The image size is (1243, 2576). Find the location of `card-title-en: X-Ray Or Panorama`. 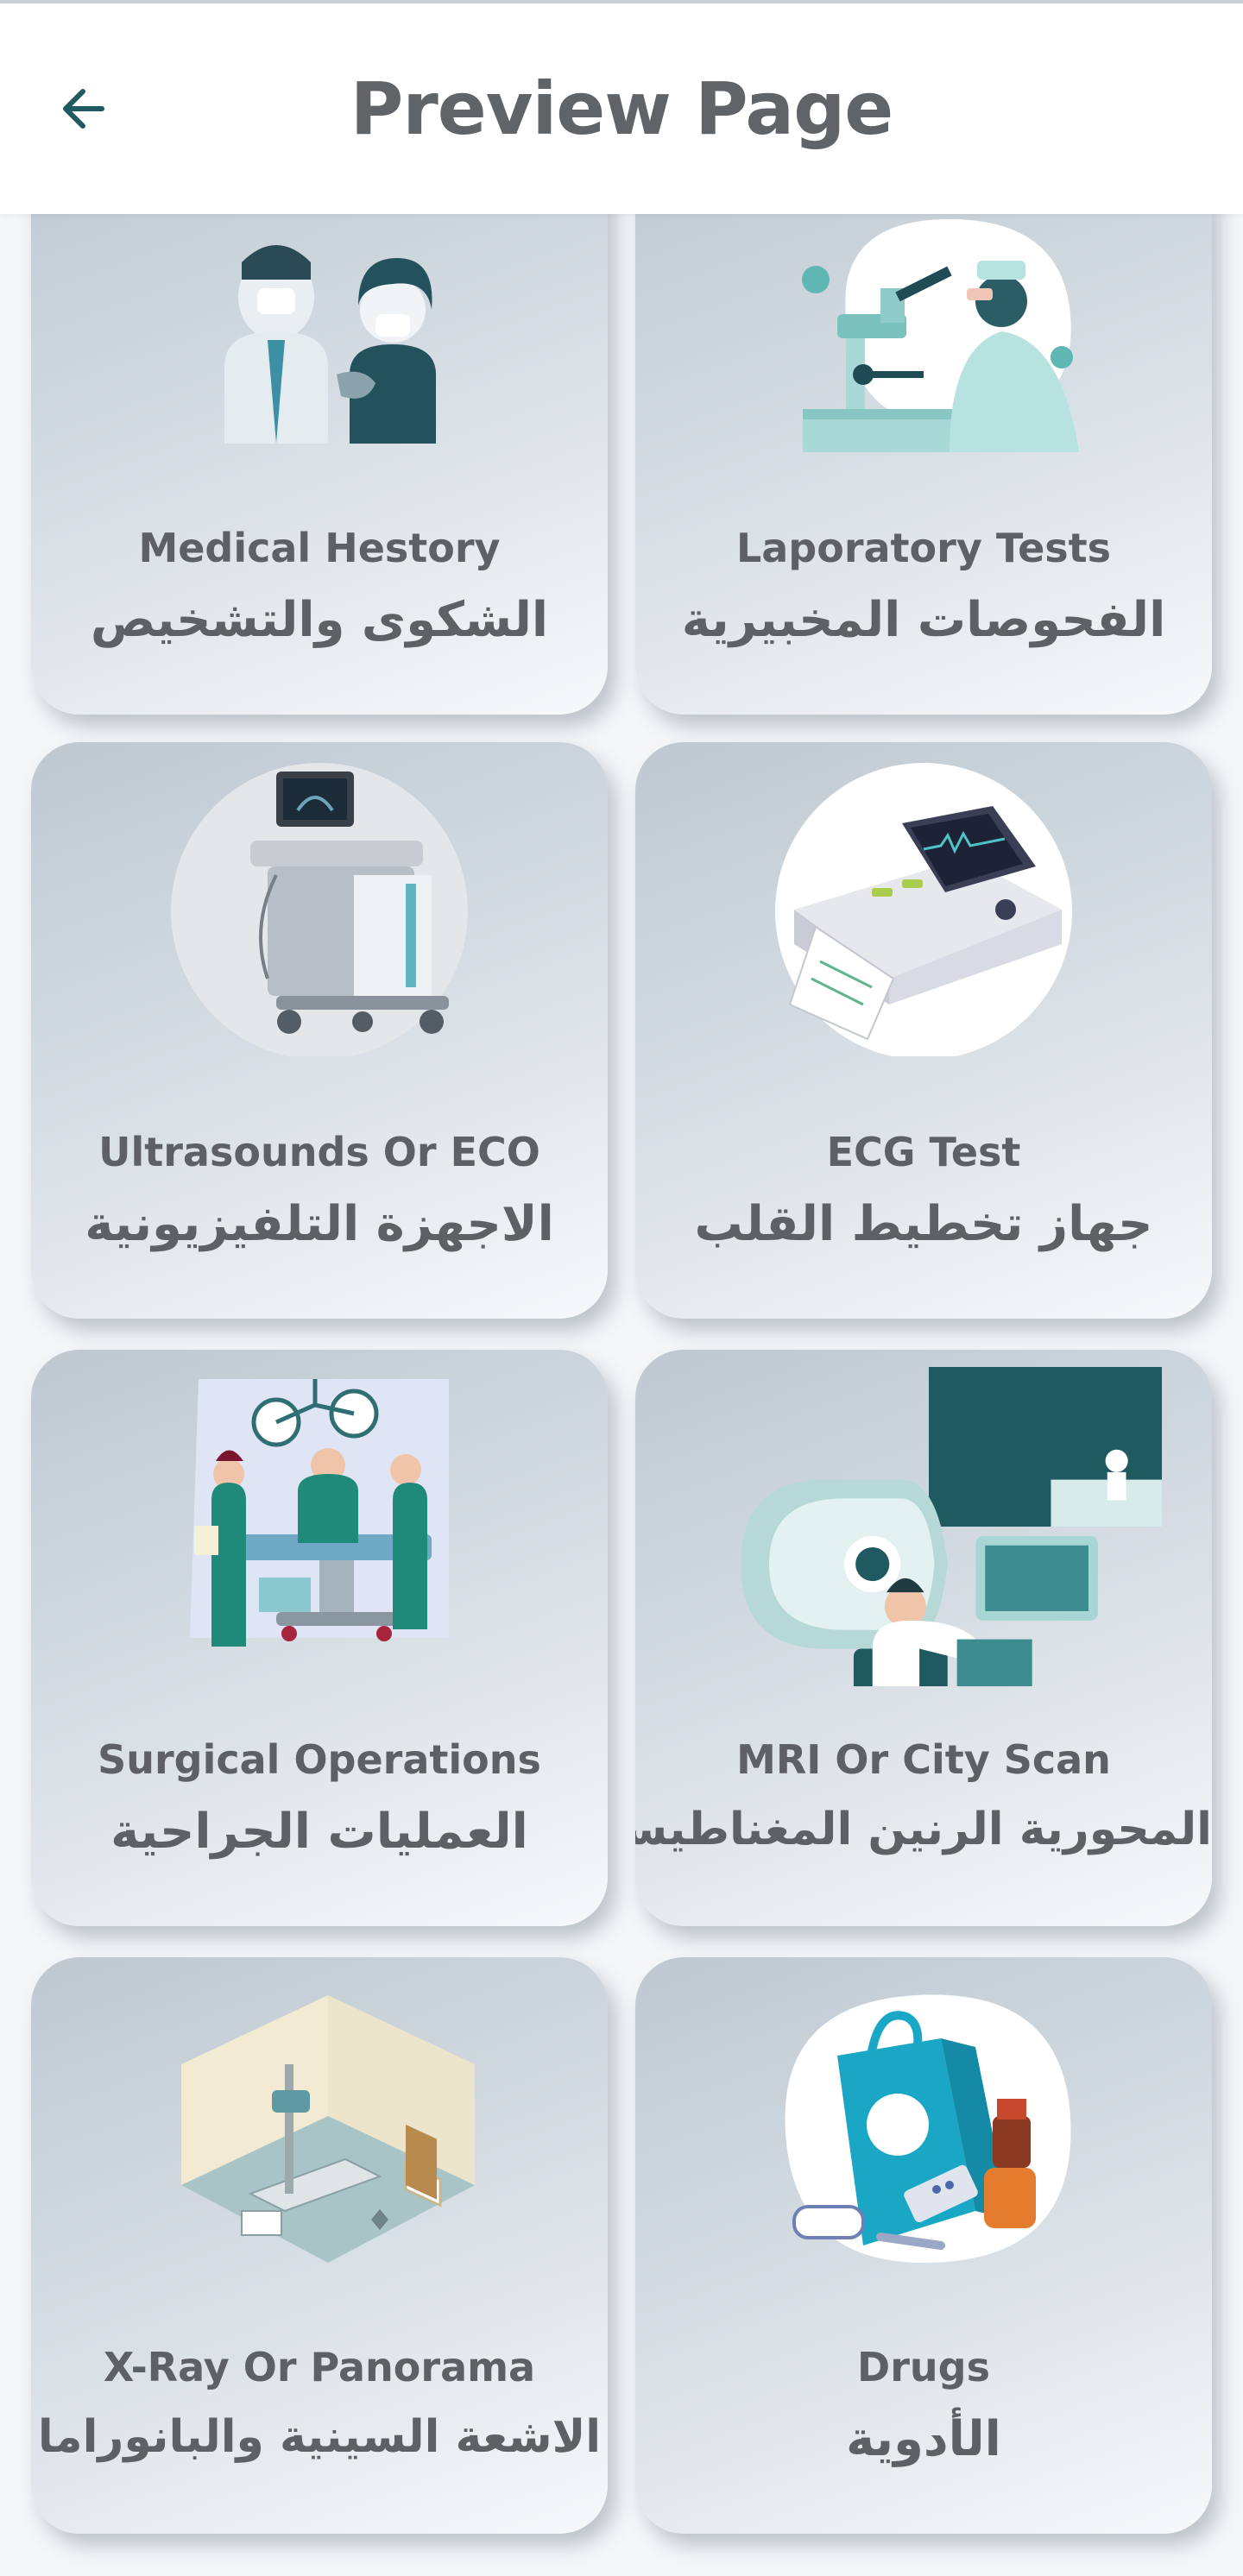

card-title-en: X-Ray Or Panorama is located at coordinates (319, 2367).